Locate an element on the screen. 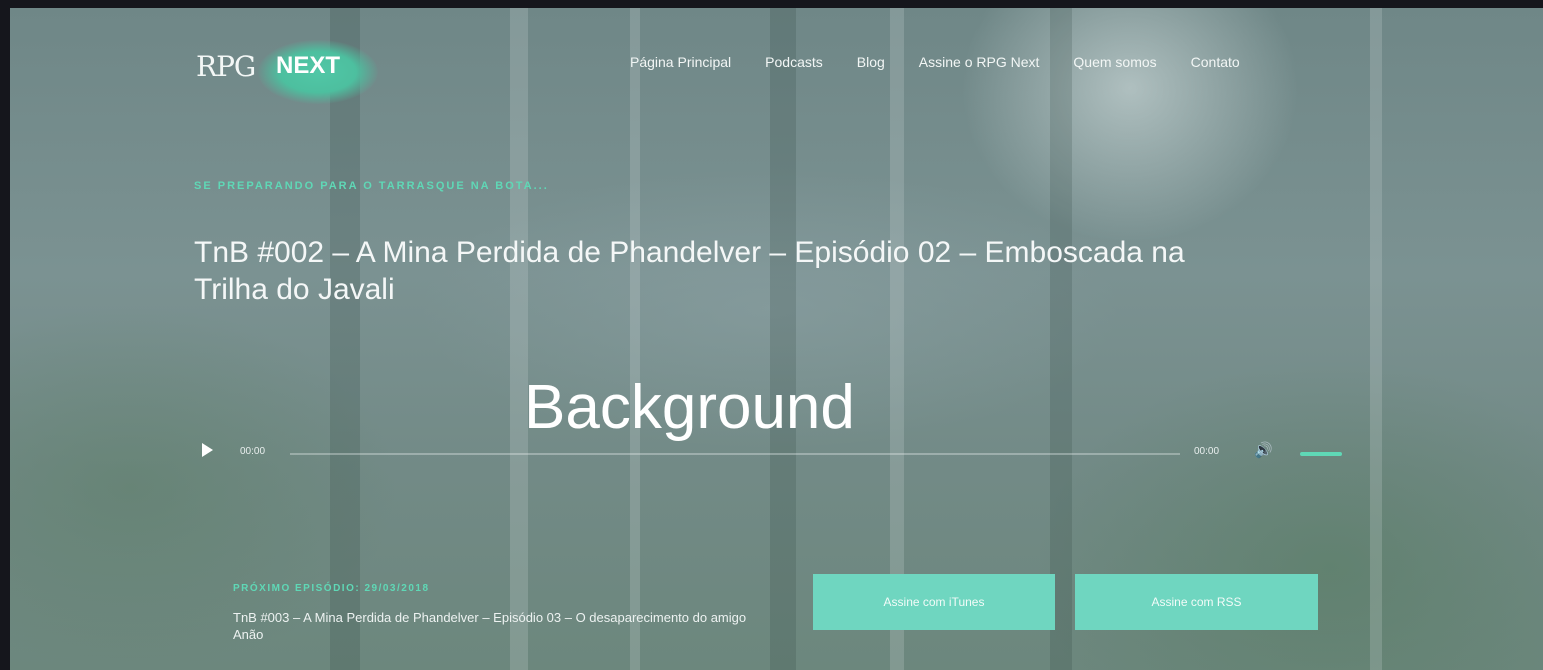  logo-rpg-text: RPG is located at coordinates (226, 66).